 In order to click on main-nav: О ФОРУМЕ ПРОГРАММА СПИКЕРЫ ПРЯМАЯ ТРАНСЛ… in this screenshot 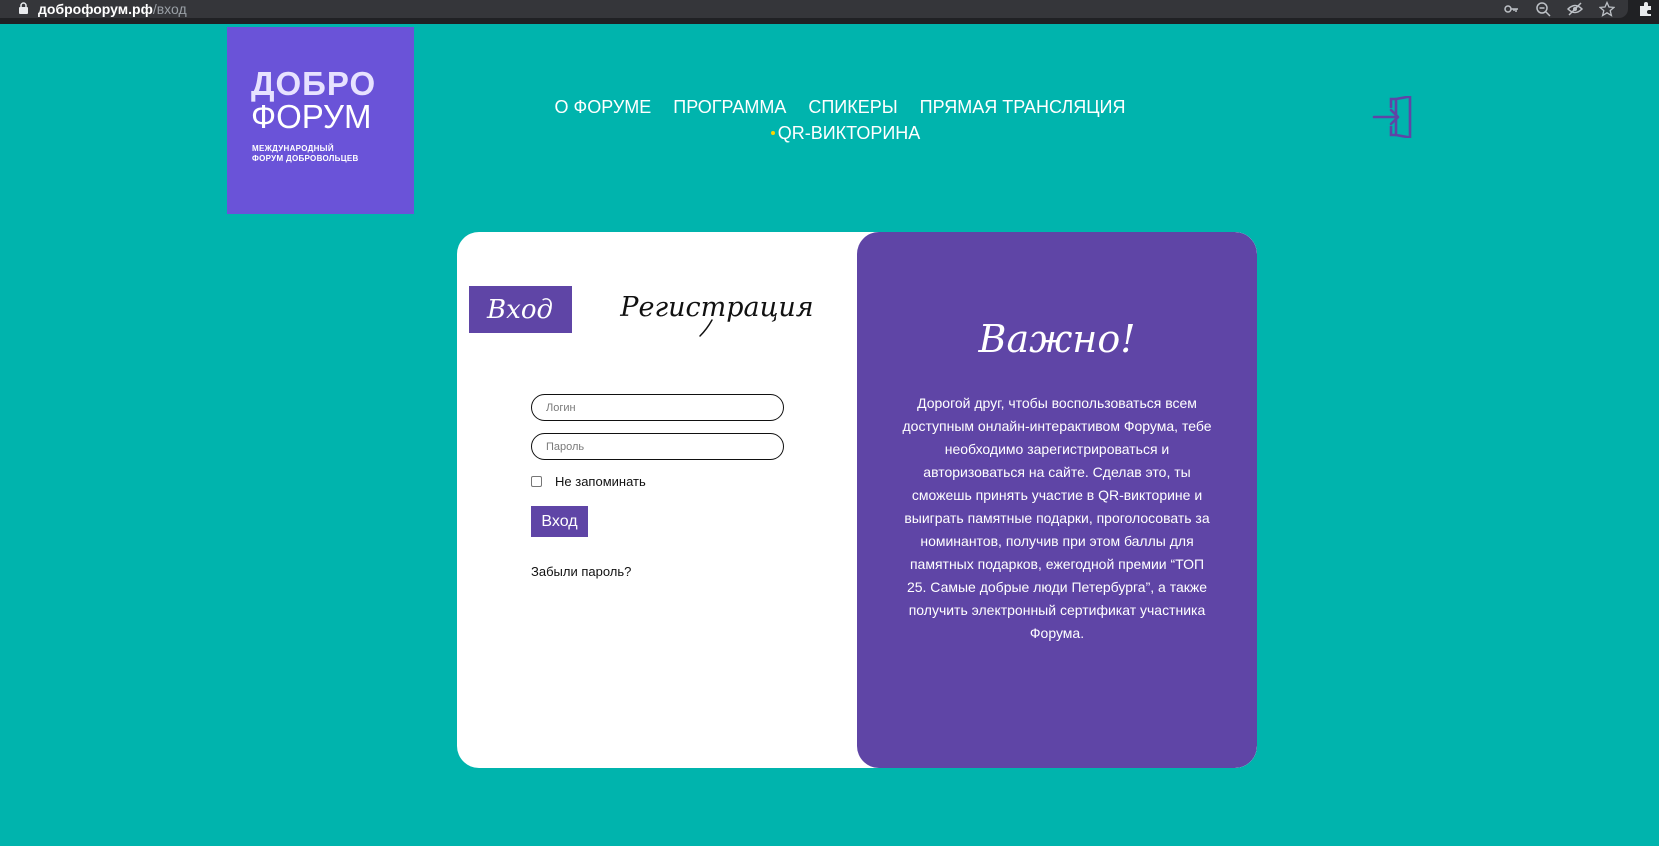, I will do `click(840, 120)`.